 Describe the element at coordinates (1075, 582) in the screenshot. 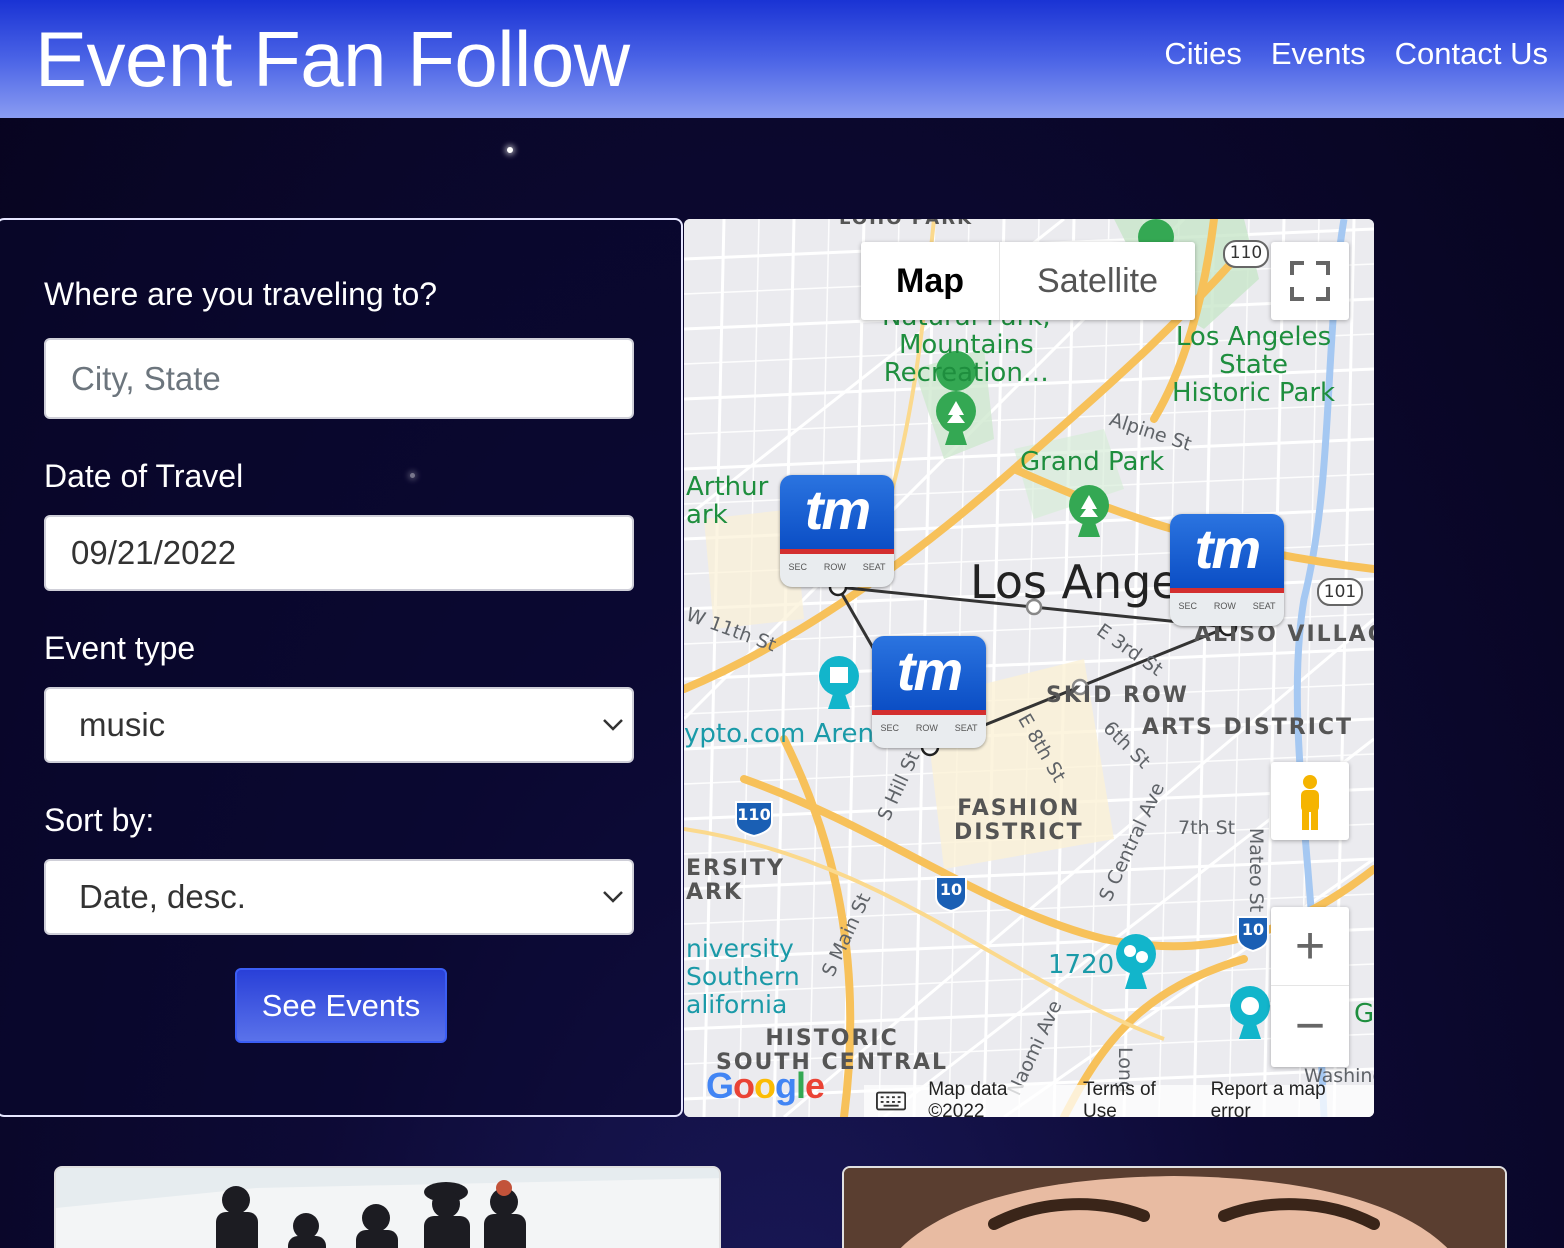

I see `map-label-city: Los Ange` at that location.